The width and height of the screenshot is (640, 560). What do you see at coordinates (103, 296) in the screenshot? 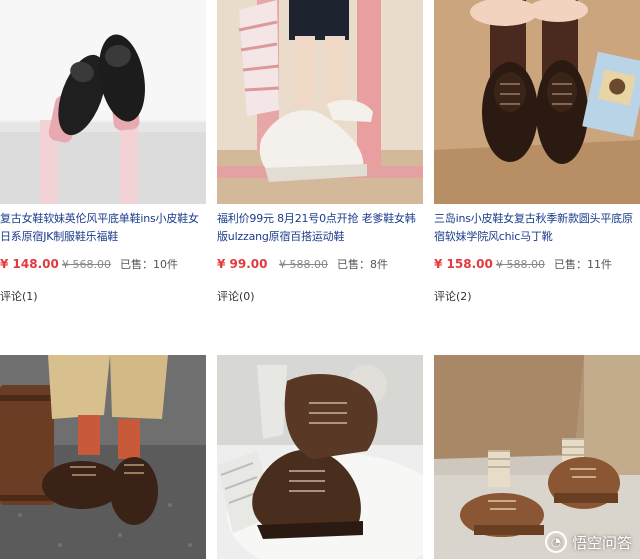
I see `comments-link: 评论(1)` at bounding box center [103, 296].